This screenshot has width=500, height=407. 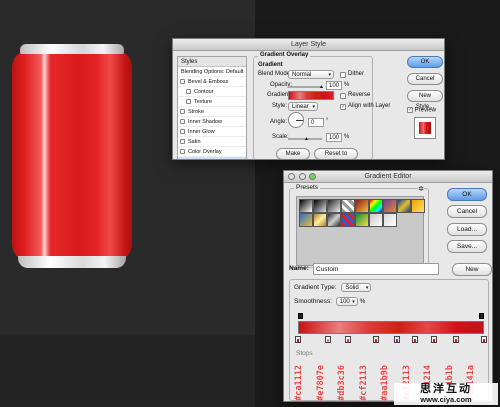 What do you see at coordinates (313, 301) in the screenshot?
I see `smoothness-label: Smoothness:` at bounding box center [313, 301].